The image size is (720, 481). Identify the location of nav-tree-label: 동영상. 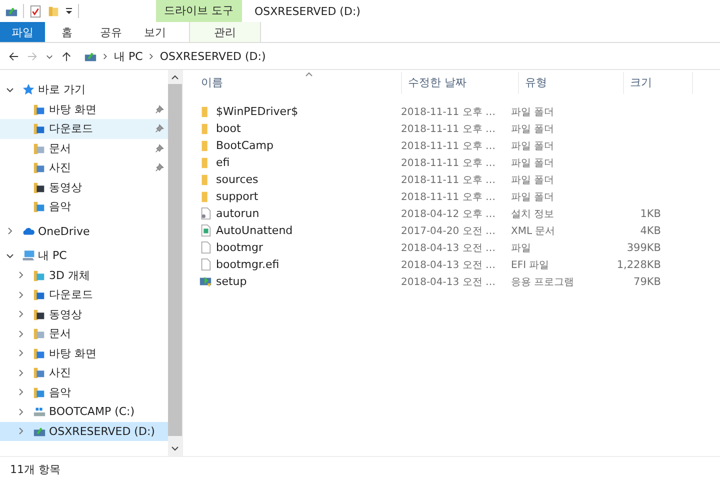
(65, 187).